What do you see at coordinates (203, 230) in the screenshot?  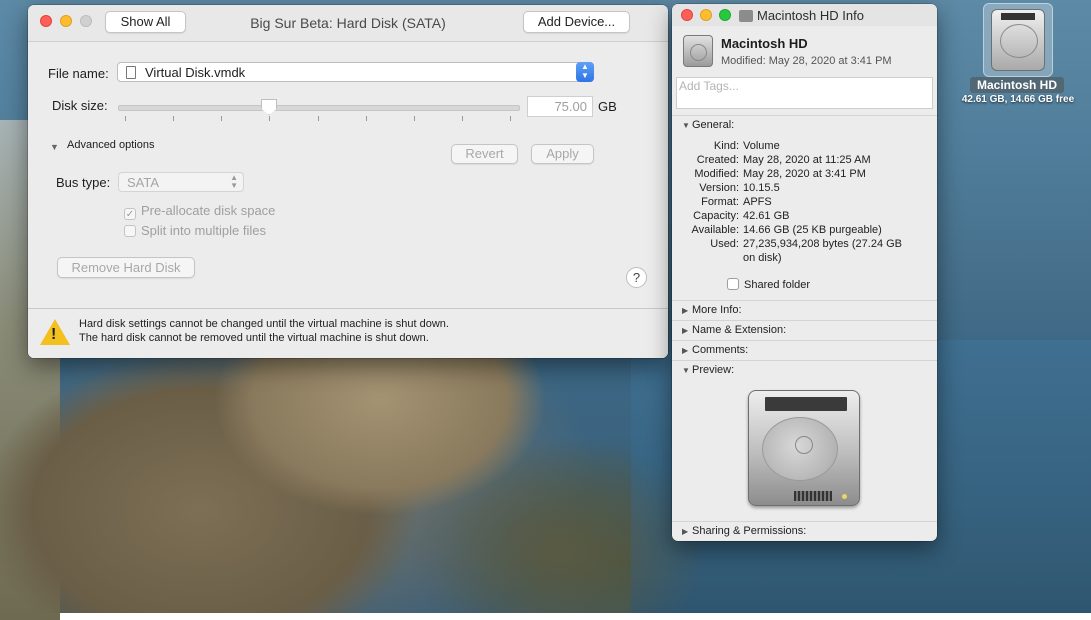 I see `split-files-label: Split into multiple files` at bounding box center [203, 230].